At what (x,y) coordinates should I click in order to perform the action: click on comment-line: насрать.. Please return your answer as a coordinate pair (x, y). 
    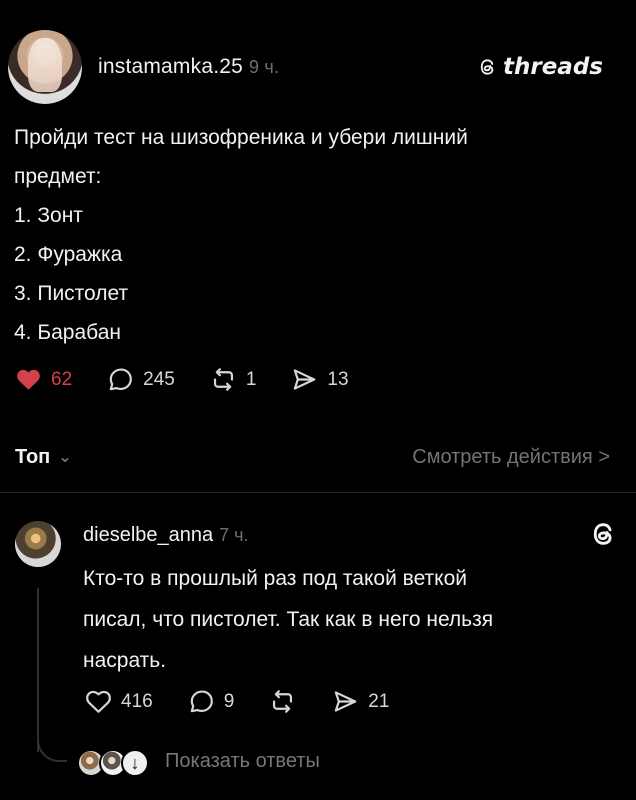
    Looking at the image, I should click on (125, 660).